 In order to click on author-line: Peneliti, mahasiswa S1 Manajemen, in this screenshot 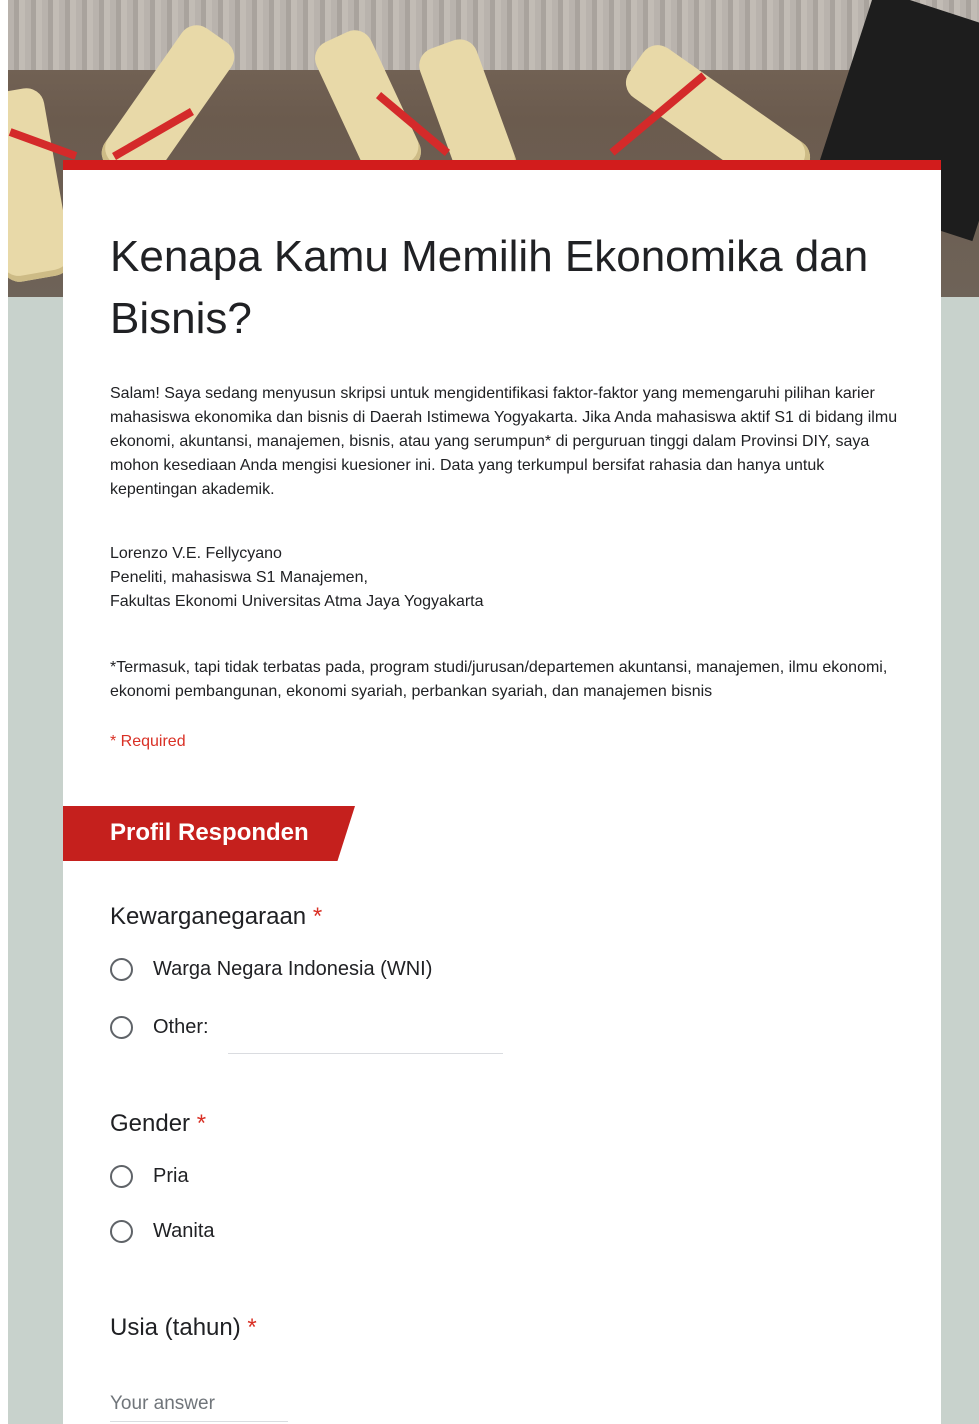, I will do `click(239, 577)`.